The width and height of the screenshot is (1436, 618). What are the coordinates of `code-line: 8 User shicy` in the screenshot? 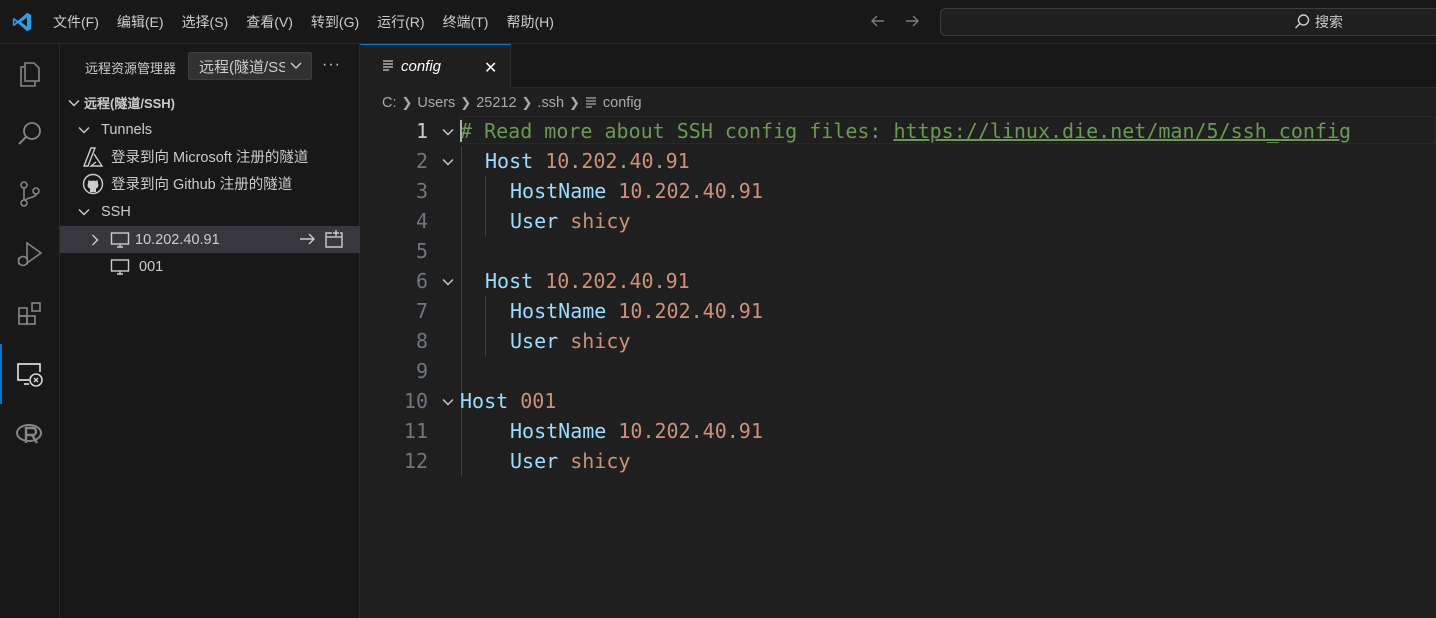 It's located at (898, 341).